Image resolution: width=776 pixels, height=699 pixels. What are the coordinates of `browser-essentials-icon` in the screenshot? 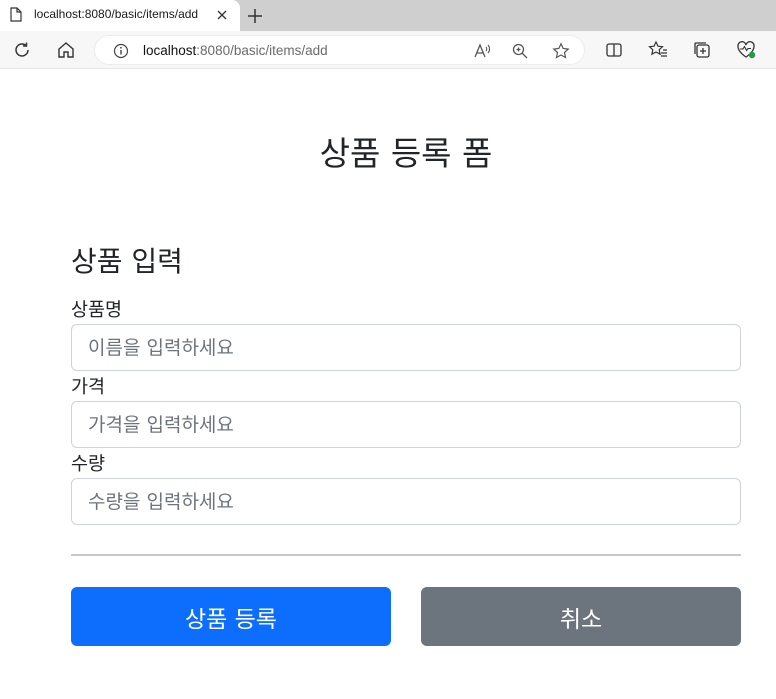 It's located at (746, 50).